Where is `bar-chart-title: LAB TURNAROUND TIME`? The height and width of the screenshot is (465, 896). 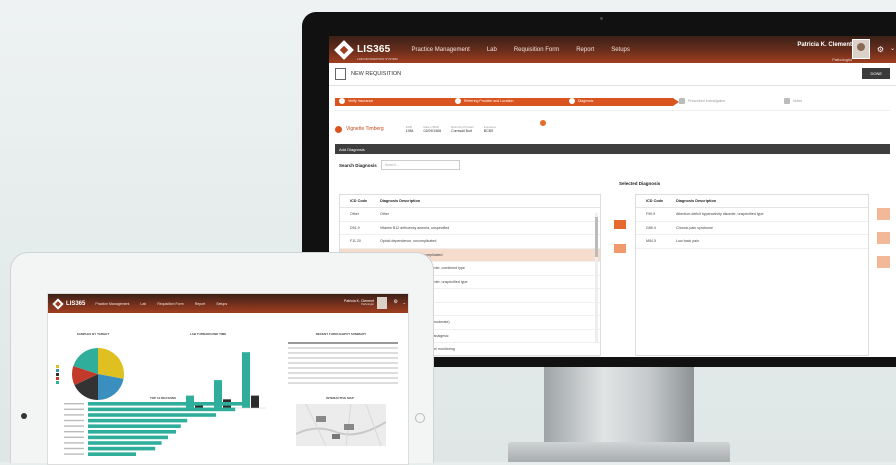 bar-chart-title: LAB TURNAROUND TIME is located at coordinates (208, 334).